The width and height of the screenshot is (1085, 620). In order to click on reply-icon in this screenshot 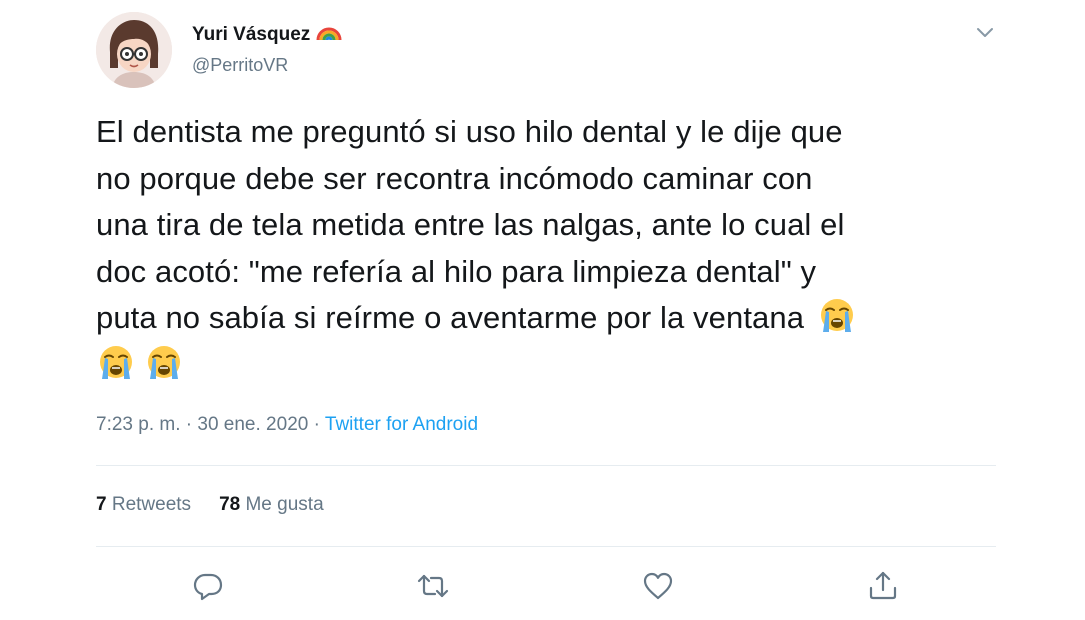, I will do `click(208, 587)`.